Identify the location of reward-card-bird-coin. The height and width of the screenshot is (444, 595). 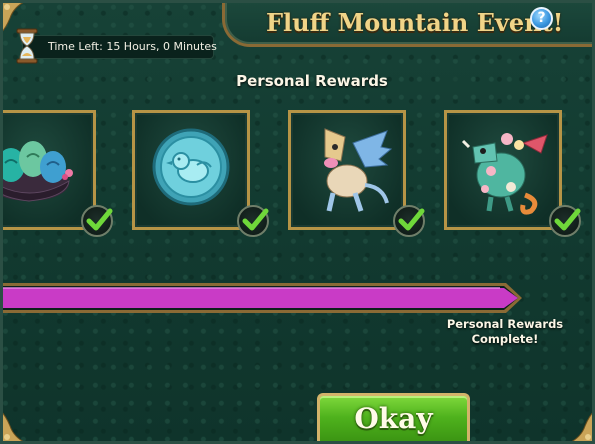
(191, 170).